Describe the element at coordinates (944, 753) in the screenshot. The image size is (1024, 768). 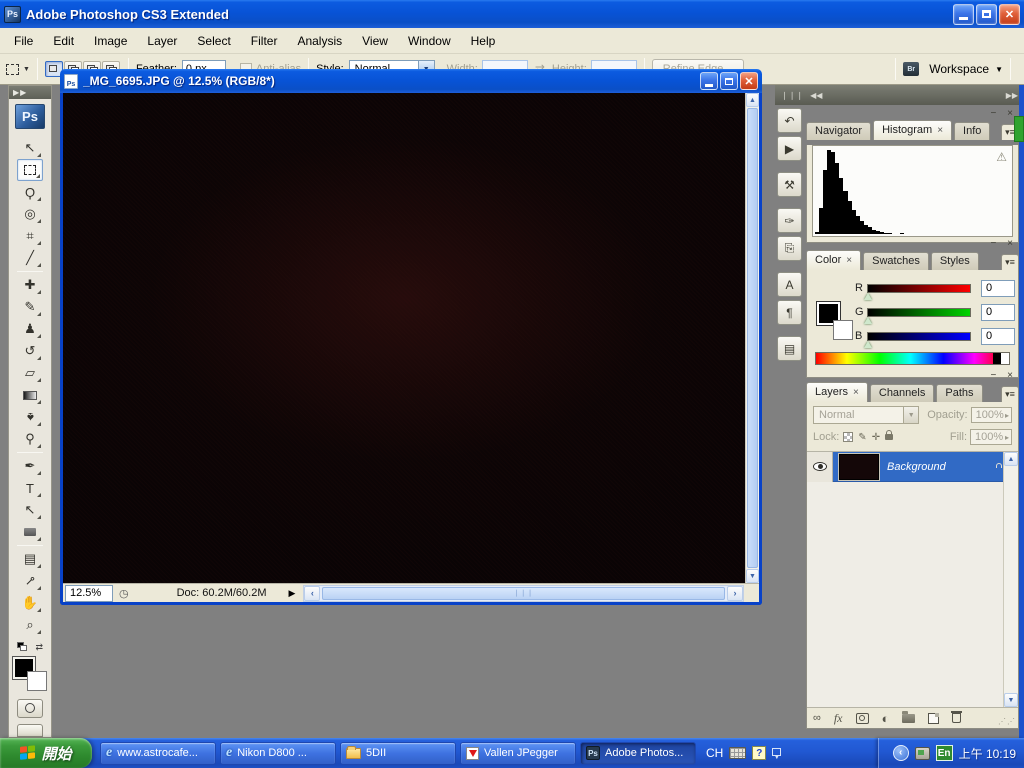
I see `ime-language-icon: En` at that location.